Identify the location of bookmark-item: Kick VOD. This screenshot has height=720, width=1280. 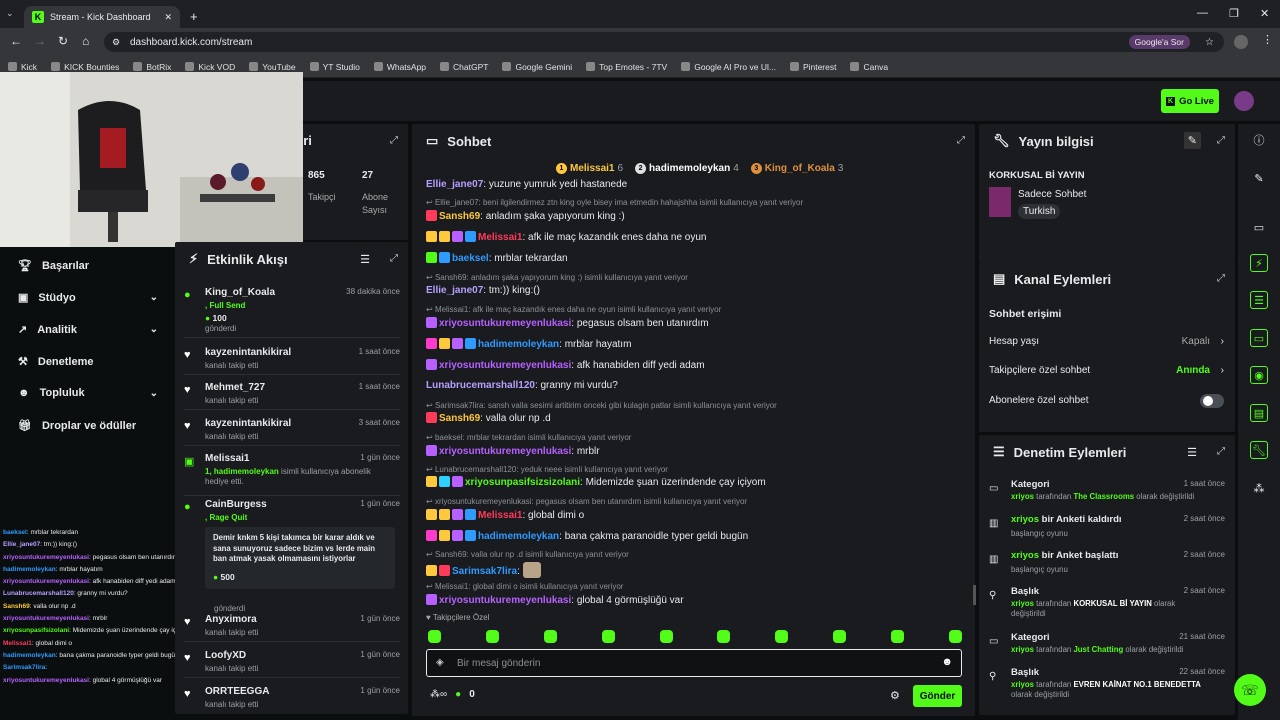
(210, 67).